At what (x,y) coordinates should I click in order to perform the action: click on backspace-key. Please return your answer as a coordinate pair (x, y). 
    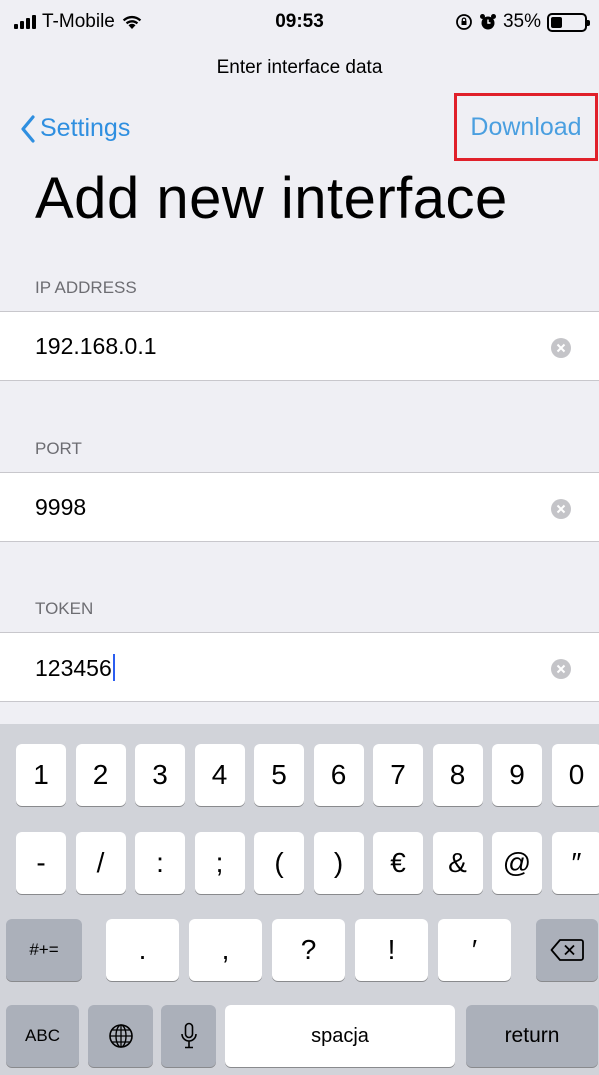
    Looking at the image, I should click on (567, 950).